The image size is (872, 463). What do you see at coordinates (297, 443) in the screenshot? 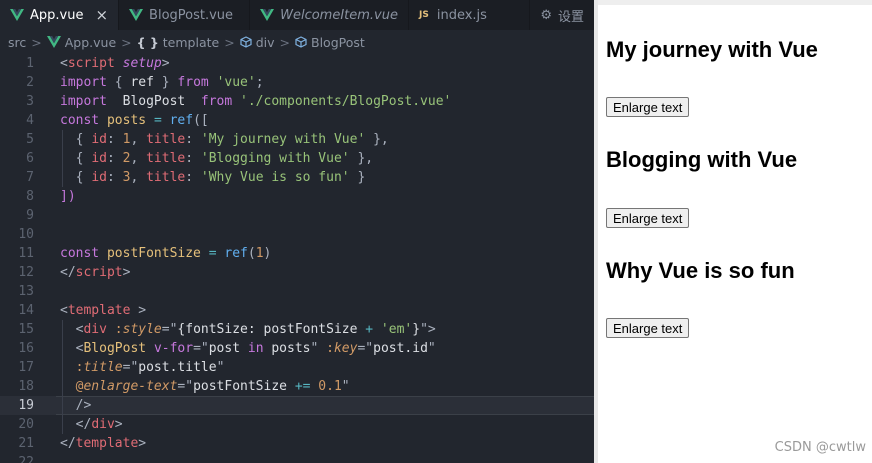
I see `code-line: 21 </template>` at bounding box center [297, 443].